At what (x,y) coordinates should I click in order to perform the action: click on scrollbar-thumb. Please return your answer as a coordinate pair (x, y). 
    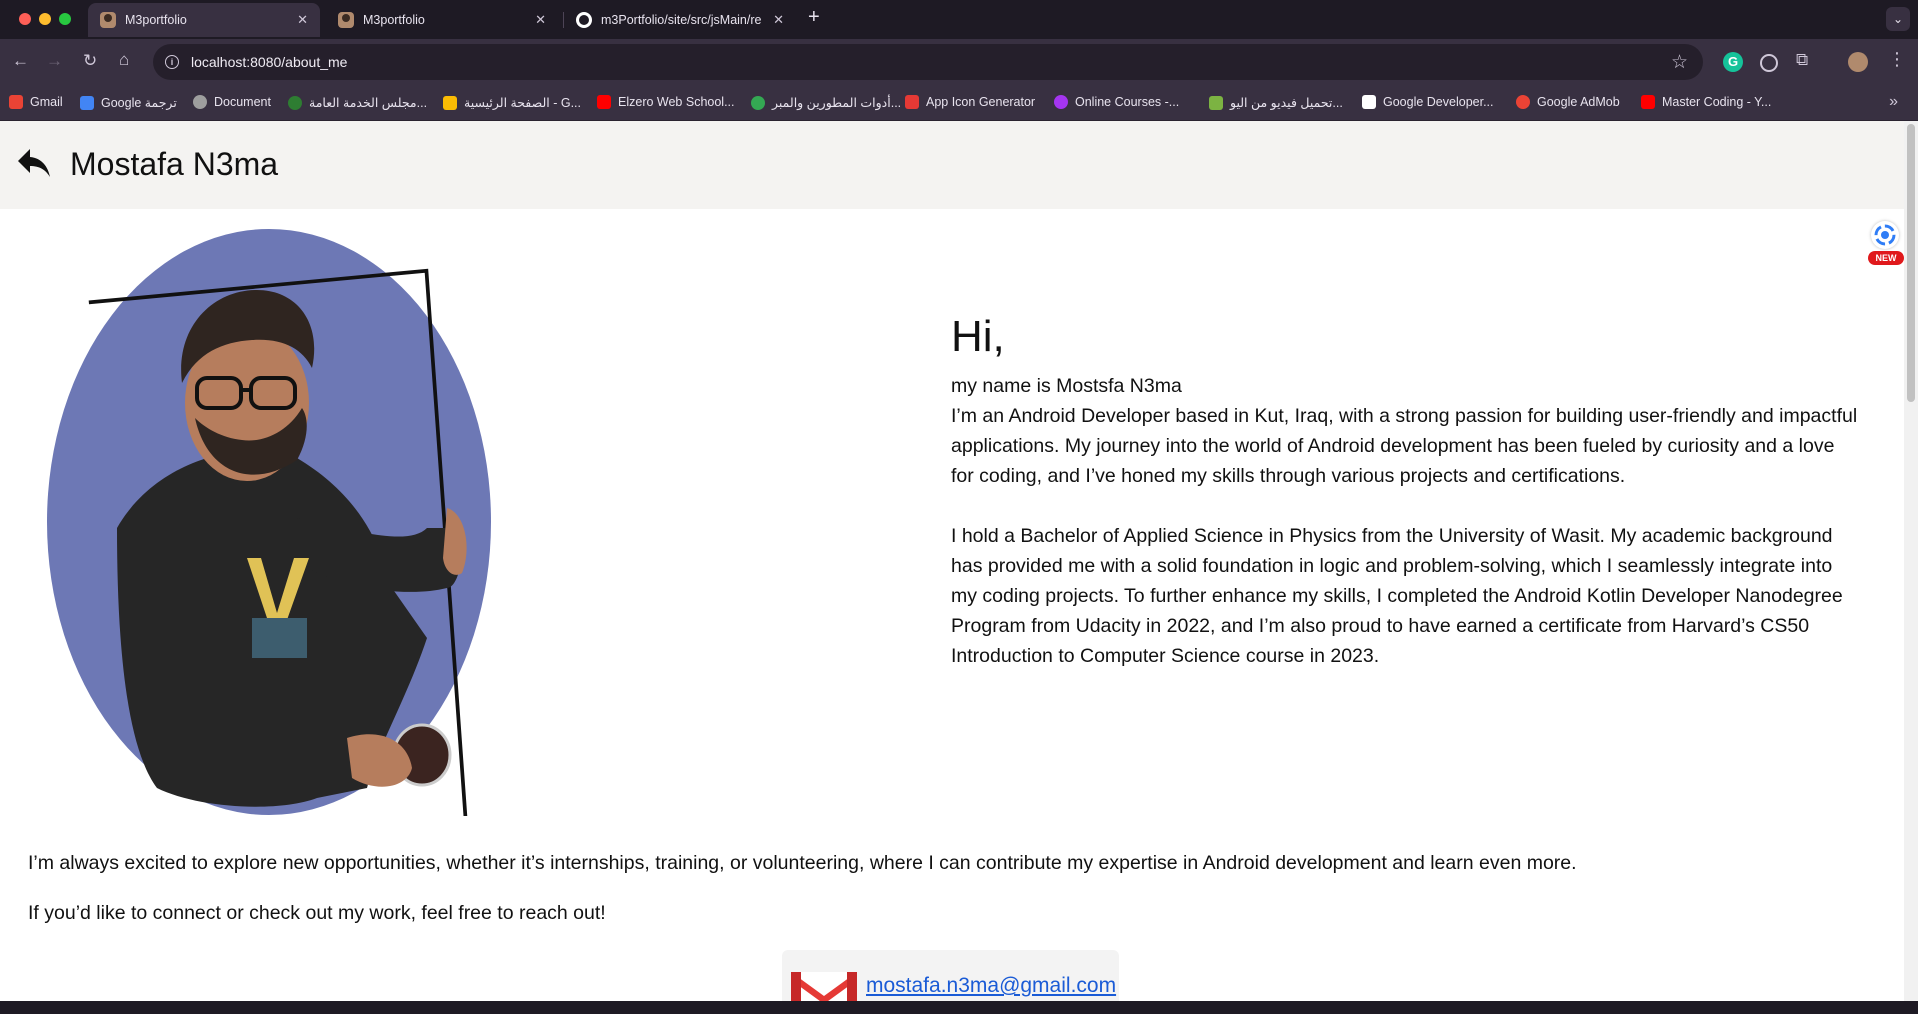
    Looking at the image, I should click on (1911, 263).